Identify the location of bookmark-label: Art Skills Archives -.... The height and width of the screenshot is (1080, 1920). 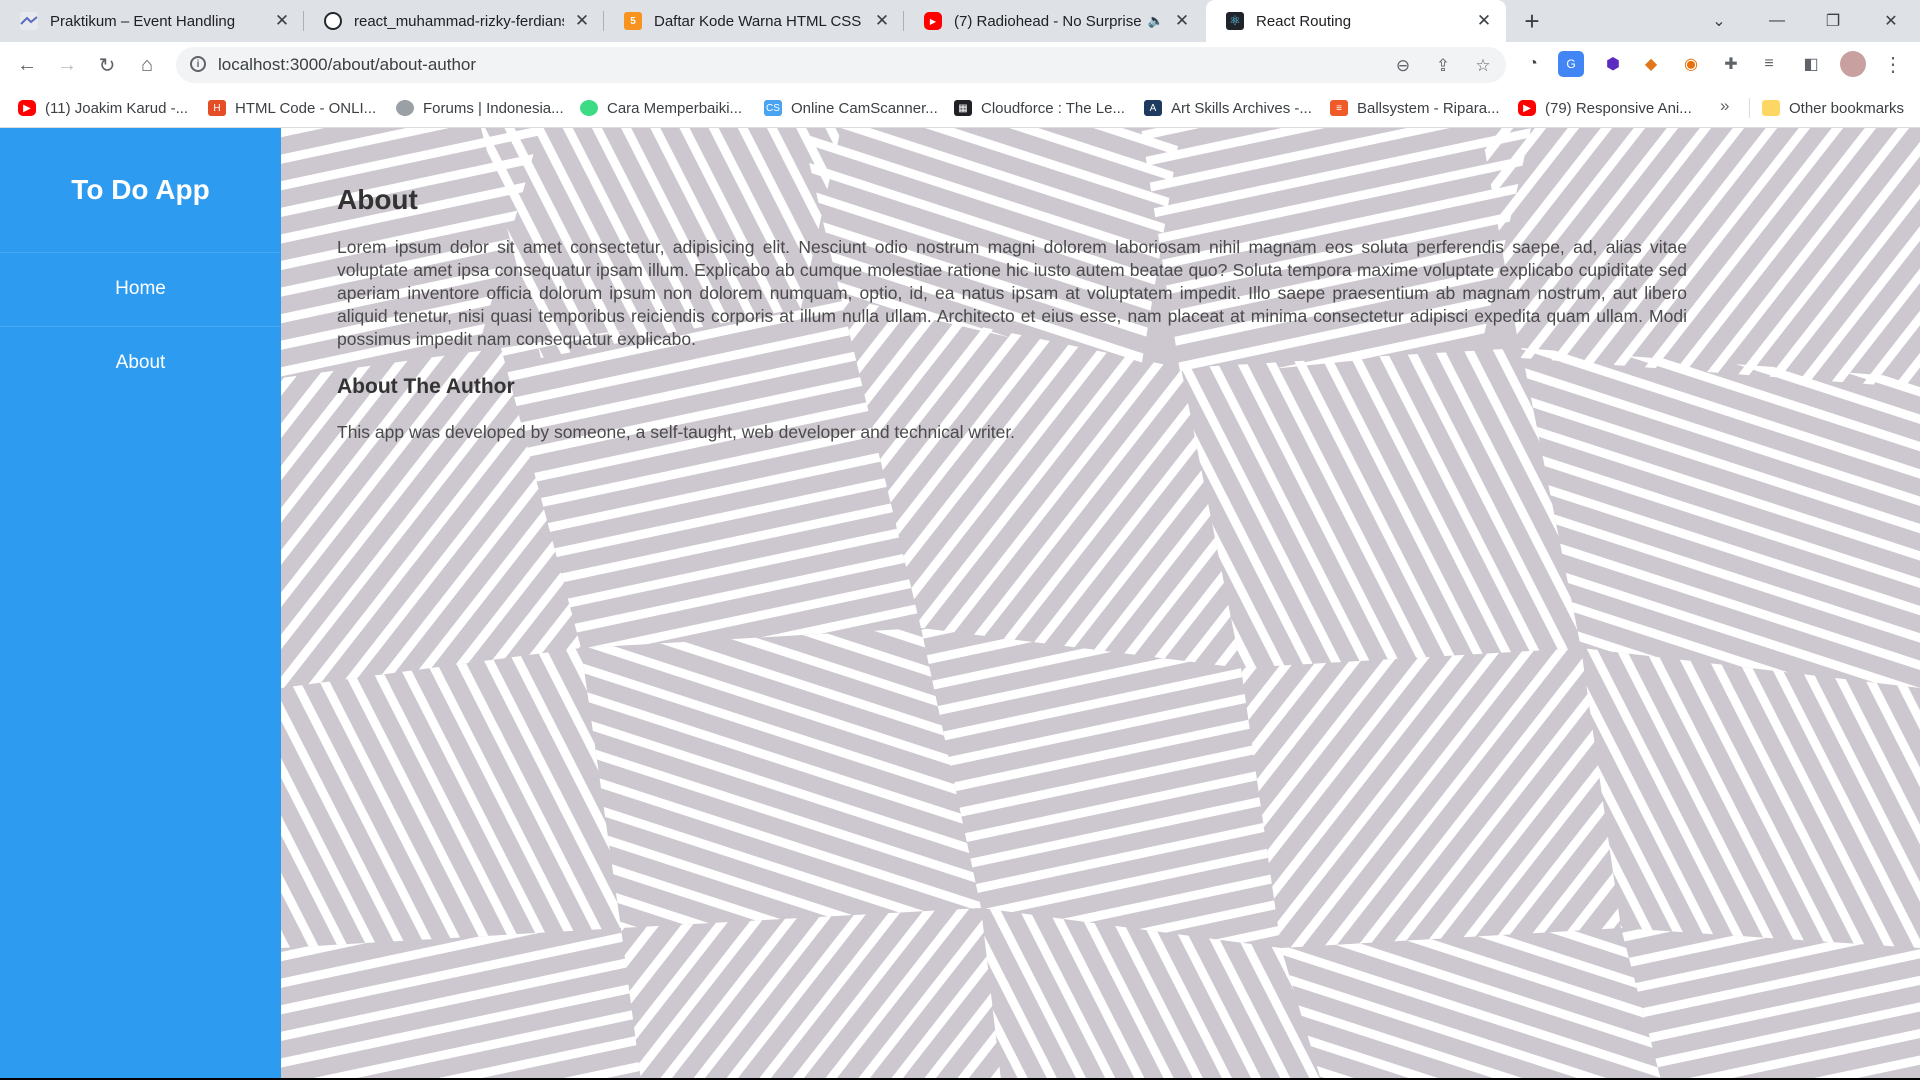
(1241, 108).